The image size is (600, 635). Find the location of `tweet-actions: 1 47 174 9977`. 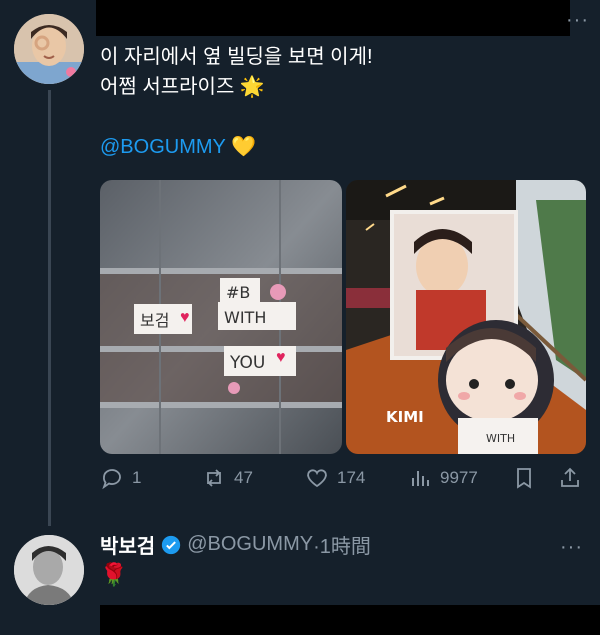

tweet-actions: 1 47 174 9977 is located at coordinates (345, 481).